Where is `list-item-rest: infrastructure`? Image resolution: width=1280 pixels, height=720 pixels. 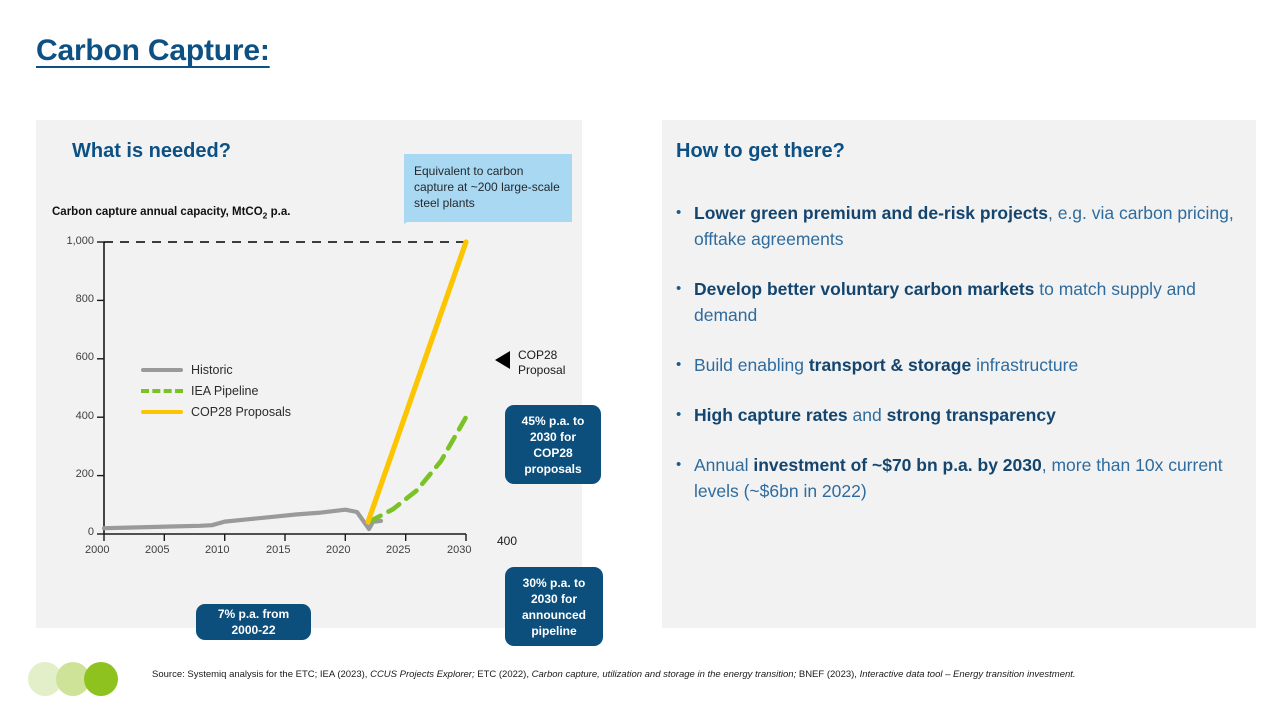 list-item-rest: infrastructure is located at coordinates (1025, 365).